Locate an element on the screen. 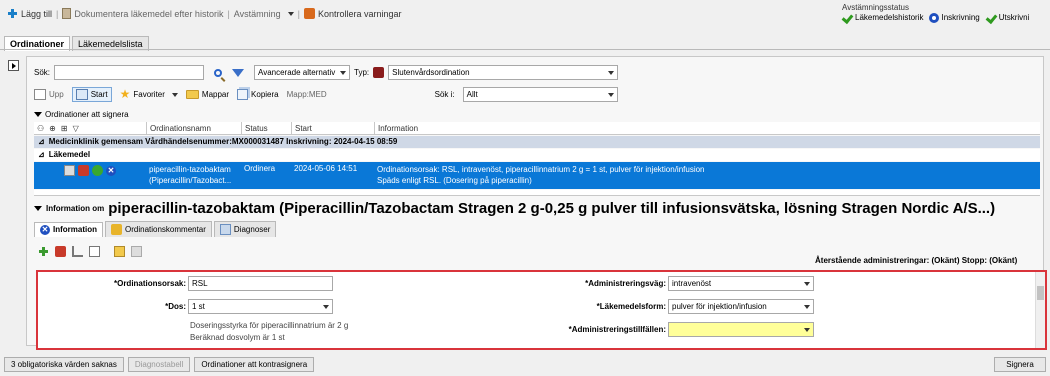  route-select: intravenöst is located at coordinates (741, 283).